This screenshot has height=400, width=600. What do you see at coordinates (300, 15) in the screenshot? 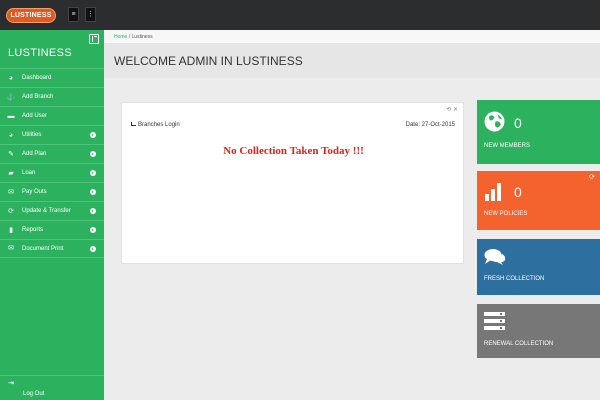
I see `top-navbar: LUSTINESS ≡ ⋮` at bounding box center [300, 15].